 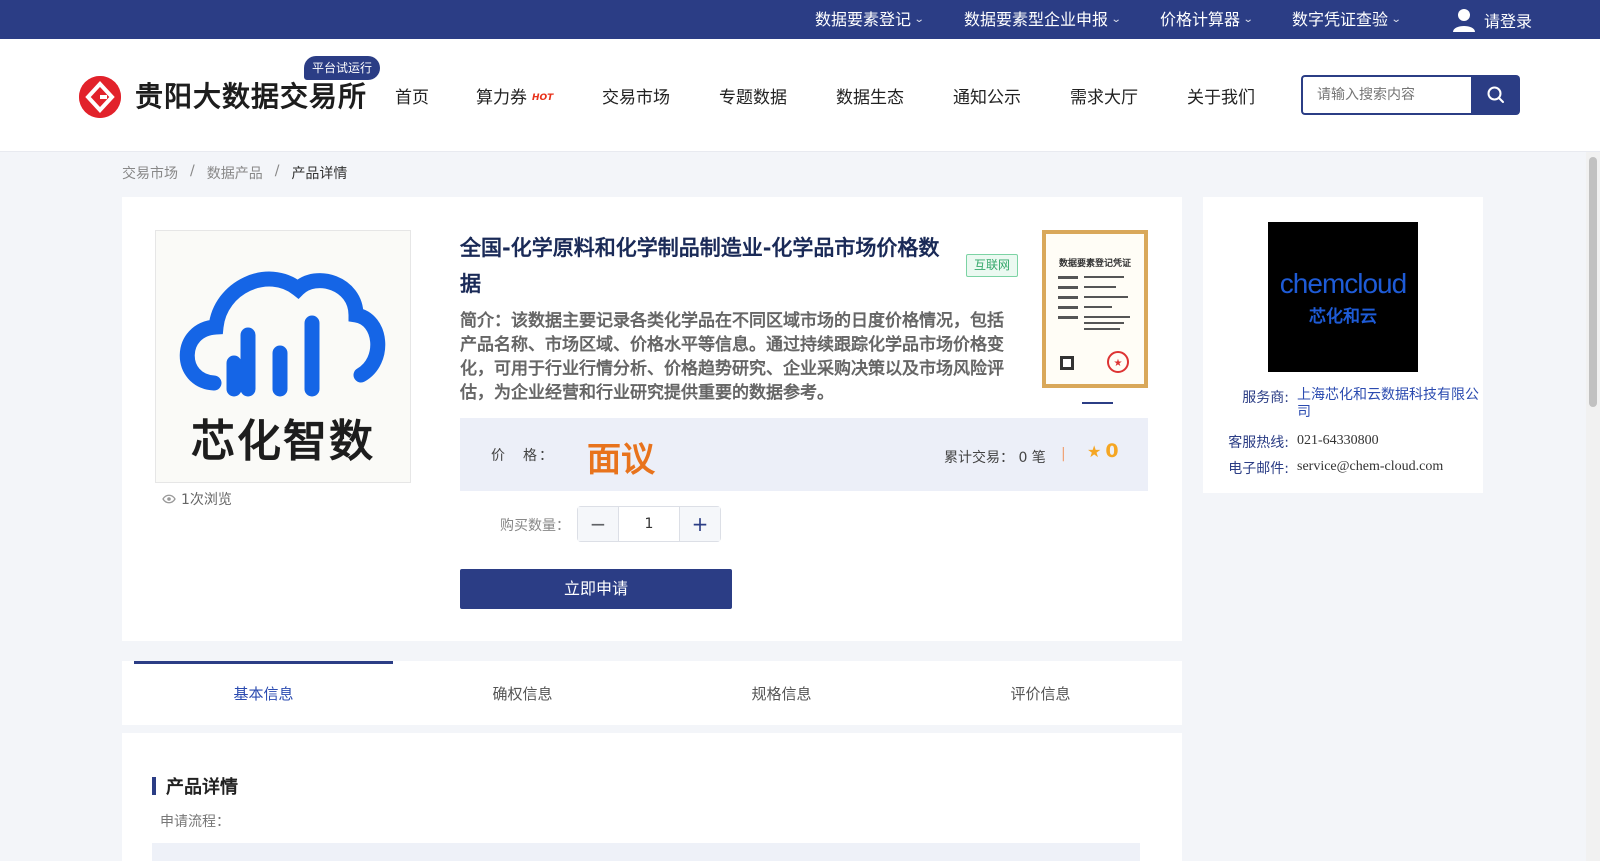 What do you see at coordinates (1094, 451) in the screenshot?
I see `star-icon: ★` at bounding box center [1094, 451].